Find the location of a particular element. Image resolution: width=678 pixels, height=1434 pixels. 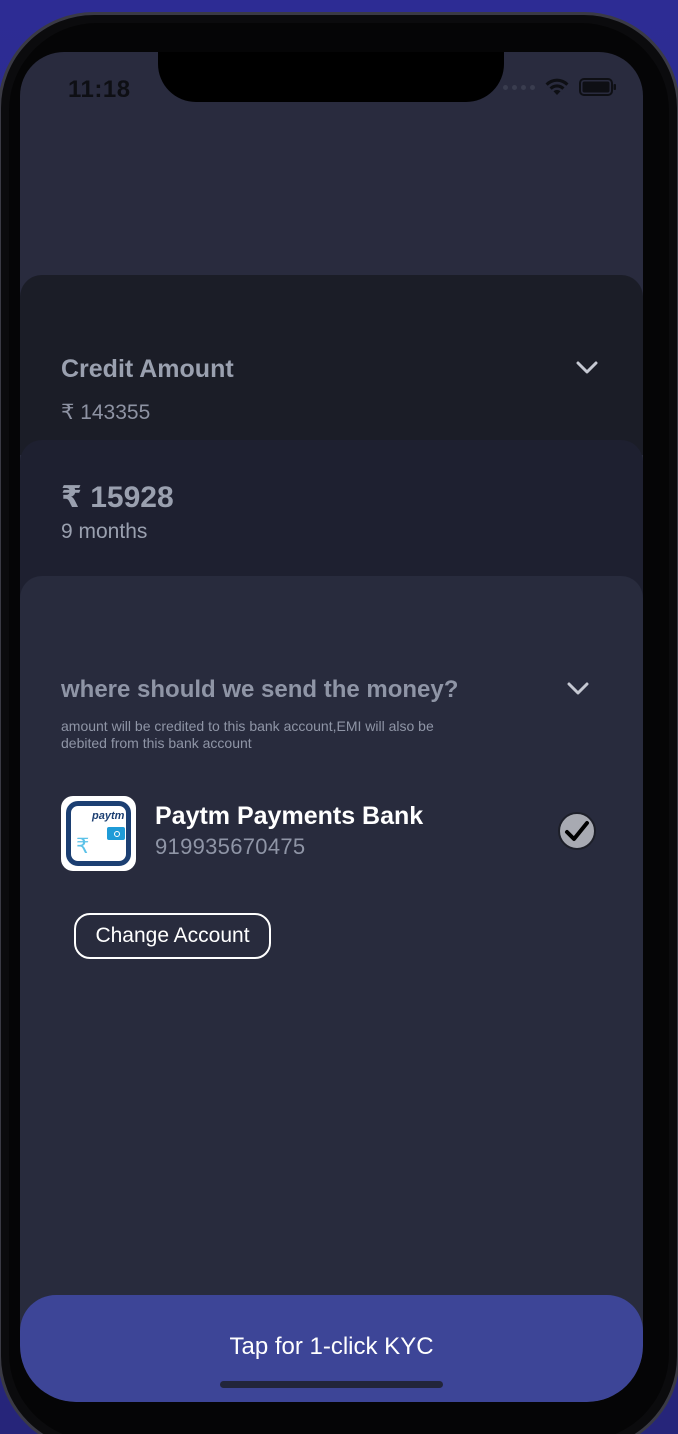

home-indicator is located at coordinates (331, 1384).